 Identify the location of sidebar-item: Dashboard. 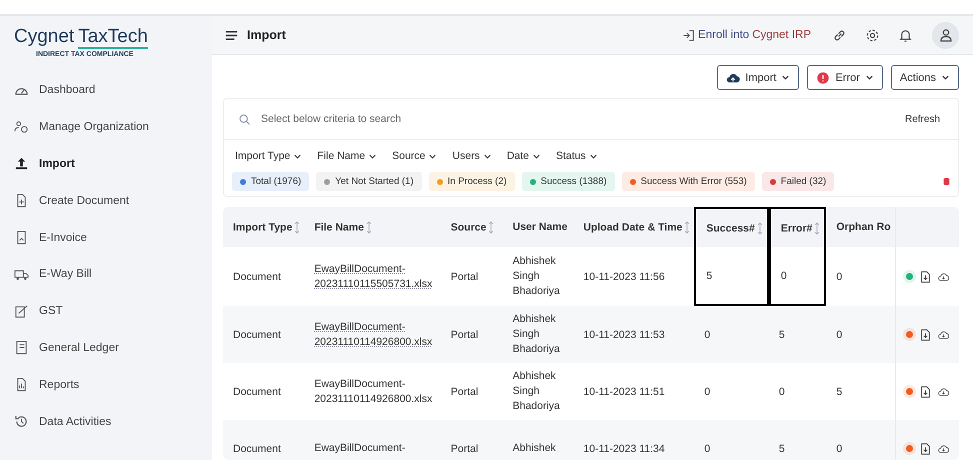
(113, 90).